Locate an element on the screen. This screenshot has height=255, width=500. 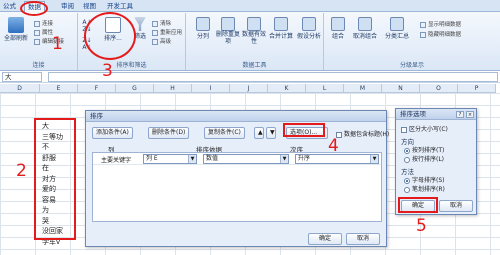
tab-developer: 开发工具 is located at coordinates (120, 6).